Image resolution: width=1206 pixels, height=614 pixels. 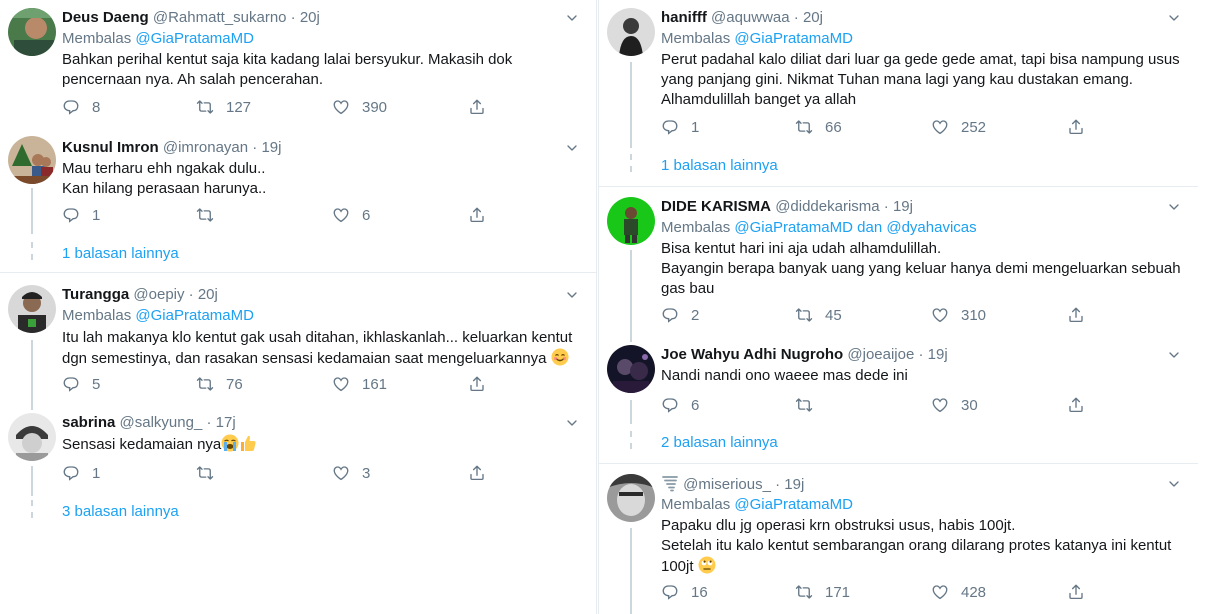 What do you see at coordinates (351, 473) in the screenshot?
I see `like-button: 3` at bounding box center [351, 473].